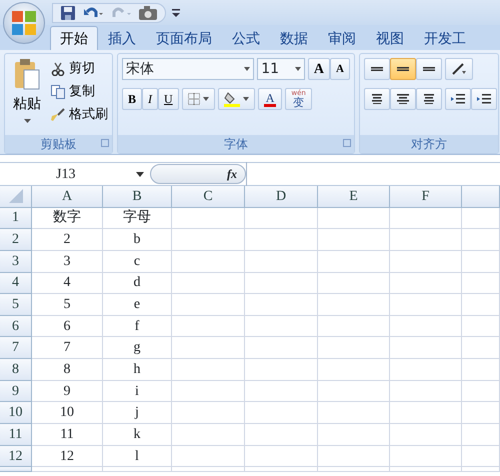 Image resolution: width=500 pixels, height=476 pixels. What do you see at coordinates (67, 197) in the screenshot?
I see `column-header: A` at bounding box center [67, 197].